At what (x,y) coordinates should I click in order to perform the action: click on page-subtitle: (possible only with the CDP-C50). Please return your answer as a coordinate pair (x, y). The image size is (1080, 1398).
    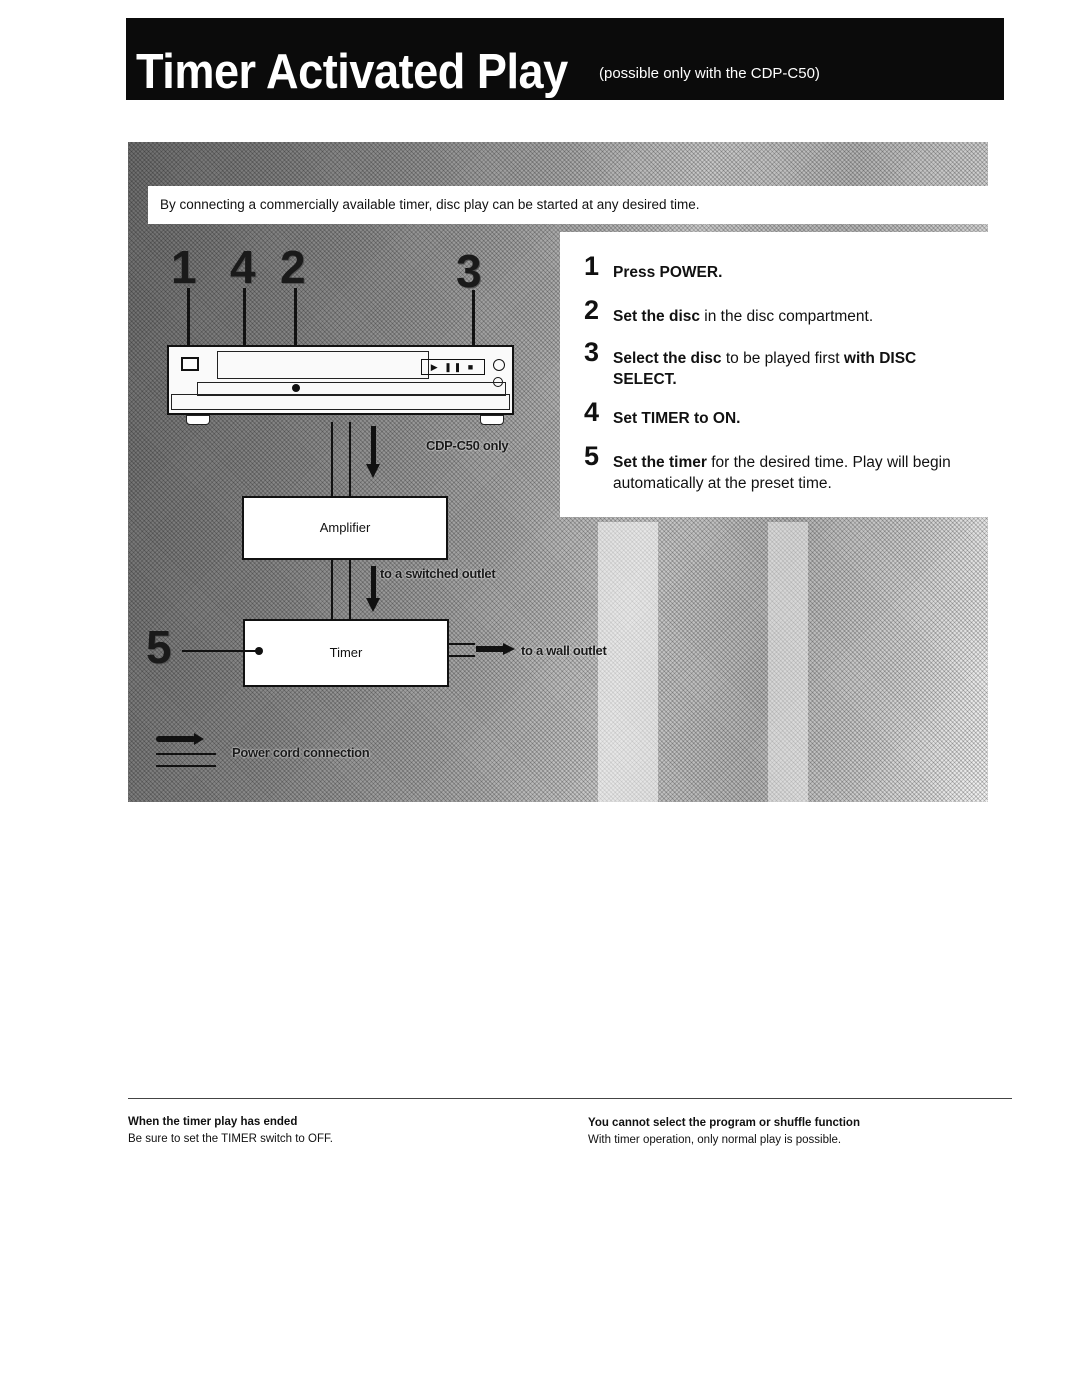
    Looking at the image, I should click on (709, 73).